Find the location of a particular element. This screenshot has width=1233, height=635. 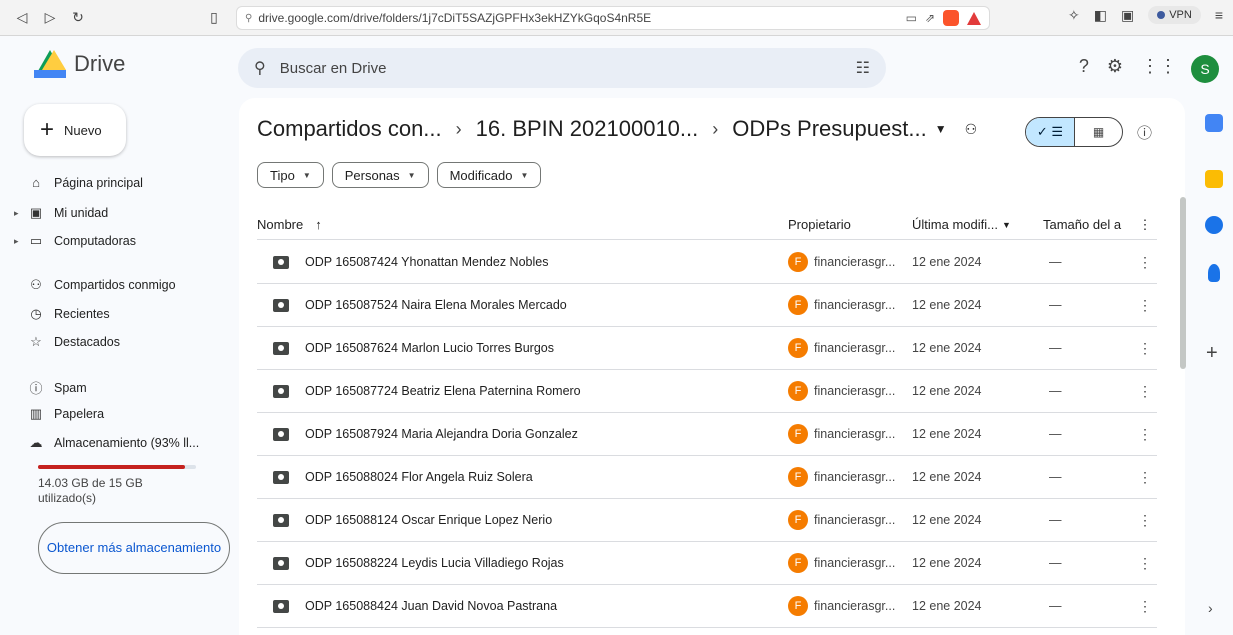

sidebar-toggle-icon: ◧ is located at coordinates (1100, 15).